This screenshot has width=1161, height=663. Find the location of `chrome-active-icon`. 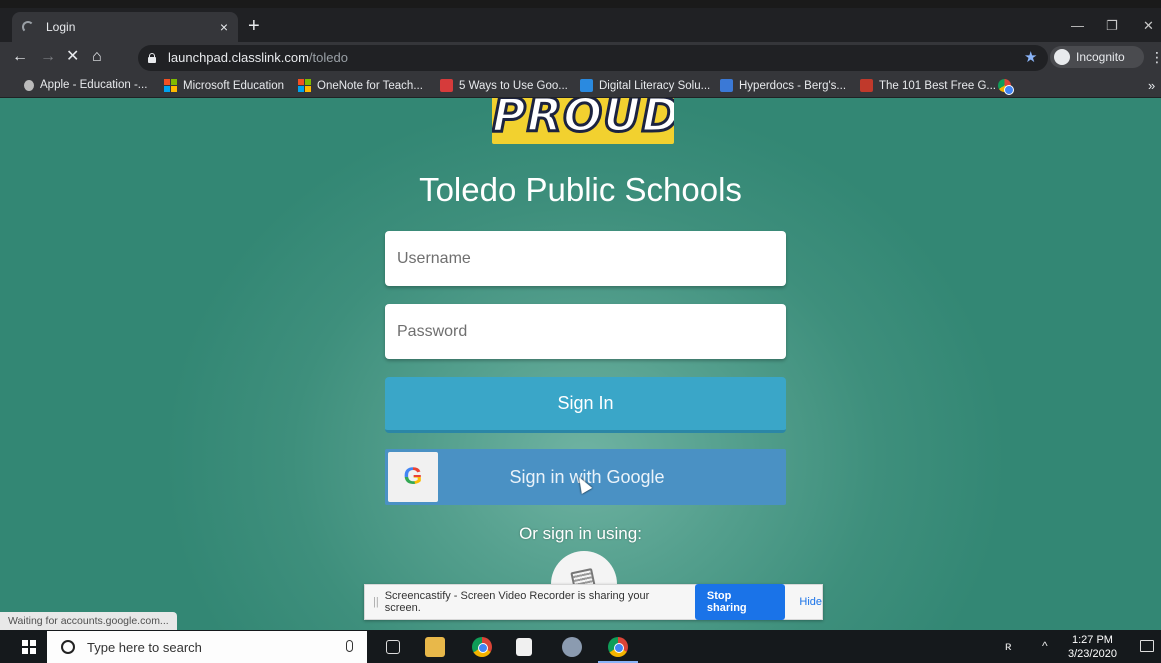

chrome-active-icon is located at coordinates (618, 647).